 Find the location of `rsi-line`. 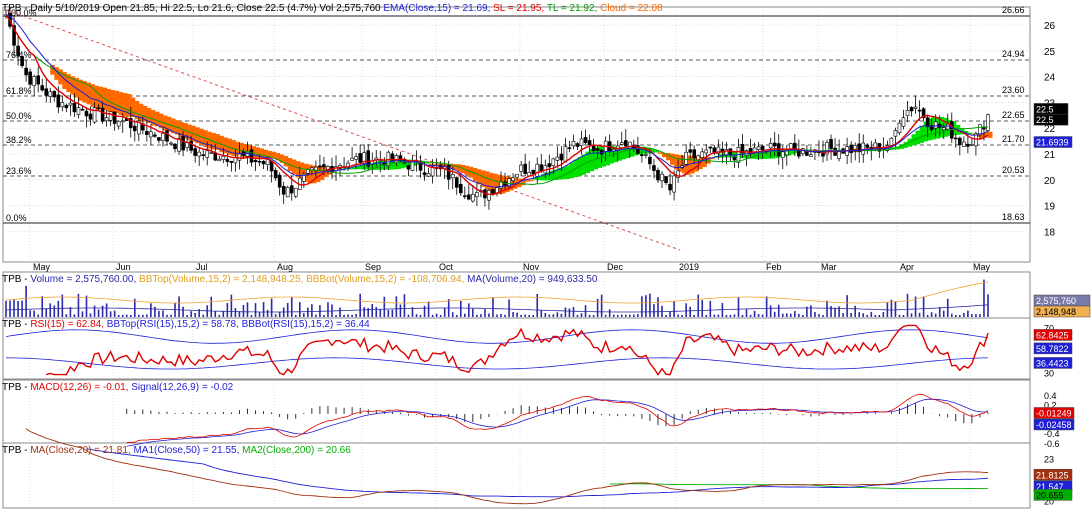

rsi-line is located at coordinates (517, 350).